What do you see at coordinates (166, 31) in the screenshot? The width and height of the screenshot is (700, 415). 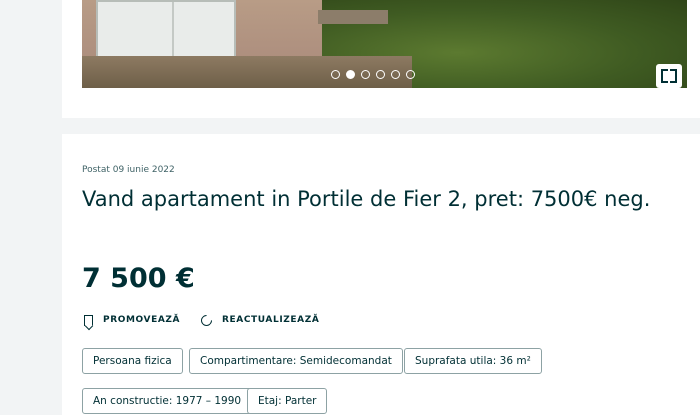 I see `photo-door` at bounding box center [166, 31].